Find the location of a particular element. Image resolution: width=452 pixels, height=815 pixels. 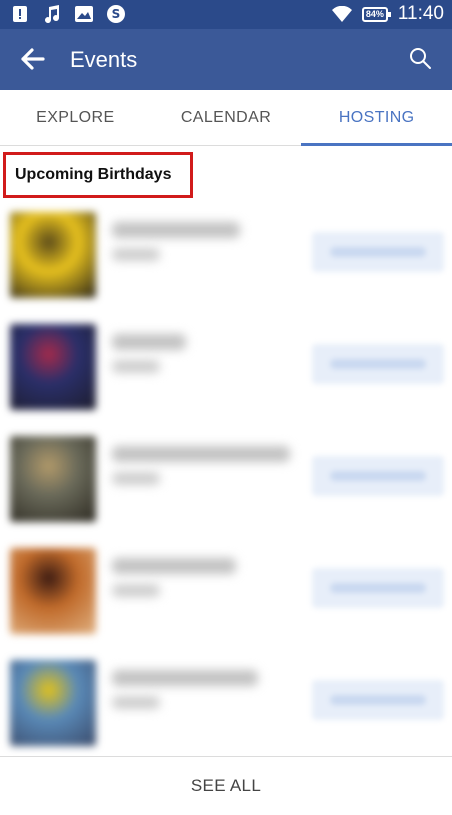

app-bar: Events is located at coordinates (226, 59).